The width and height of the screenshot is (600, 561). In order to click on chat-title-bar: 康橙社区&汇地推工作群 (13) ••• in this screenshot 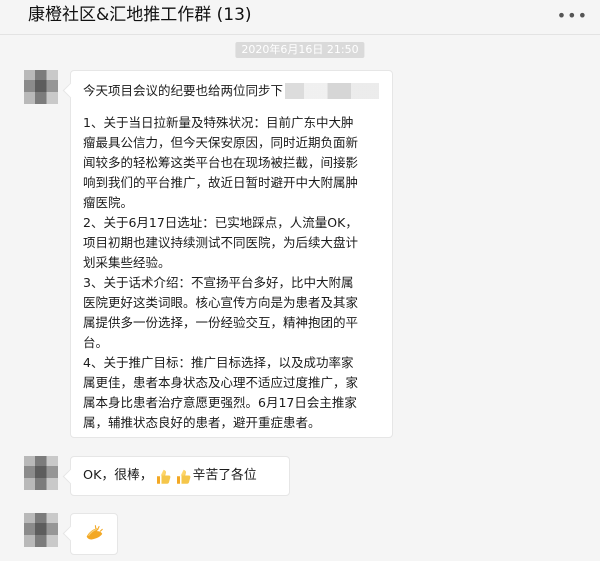, I will do `click(300, 17)`.